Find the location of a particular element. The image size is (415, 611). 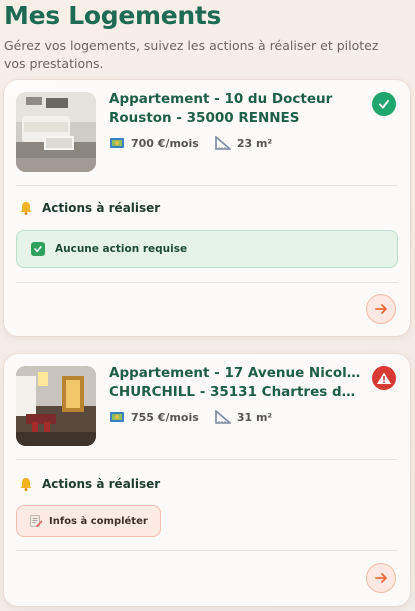

checkbox-check-icon is located at coordinates (38, 249).